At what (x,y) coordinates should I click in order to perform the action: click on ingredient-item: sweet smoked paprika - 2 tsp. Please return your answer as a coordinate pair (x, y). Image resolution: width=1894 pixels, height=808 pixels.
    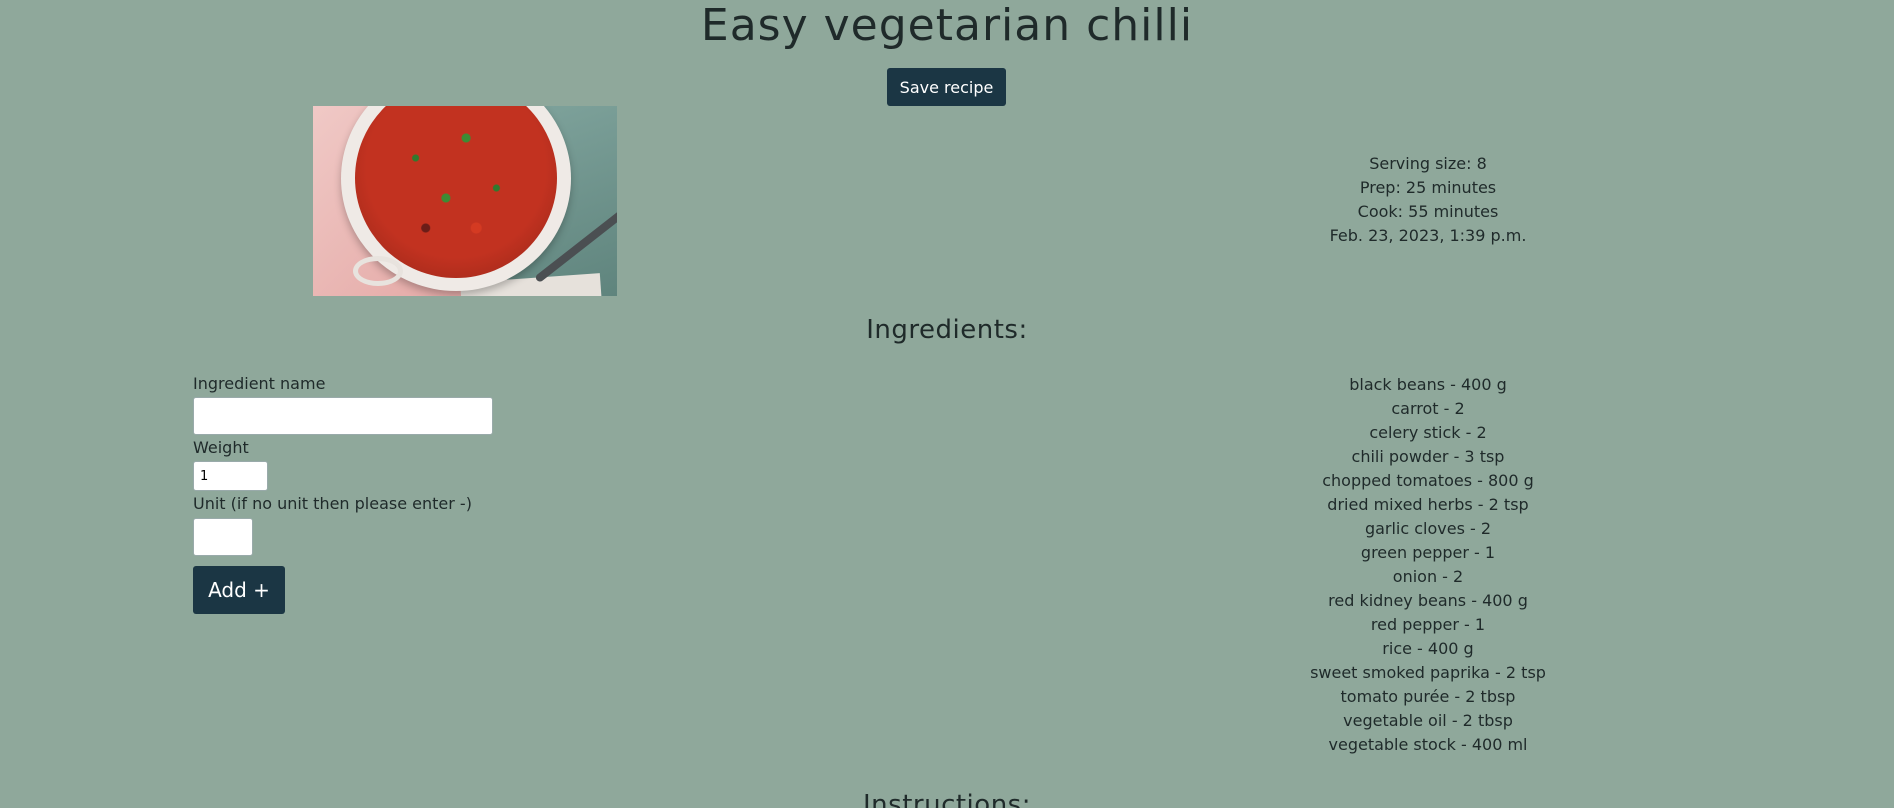
    Looking at the image, I should click on (1428, 672).